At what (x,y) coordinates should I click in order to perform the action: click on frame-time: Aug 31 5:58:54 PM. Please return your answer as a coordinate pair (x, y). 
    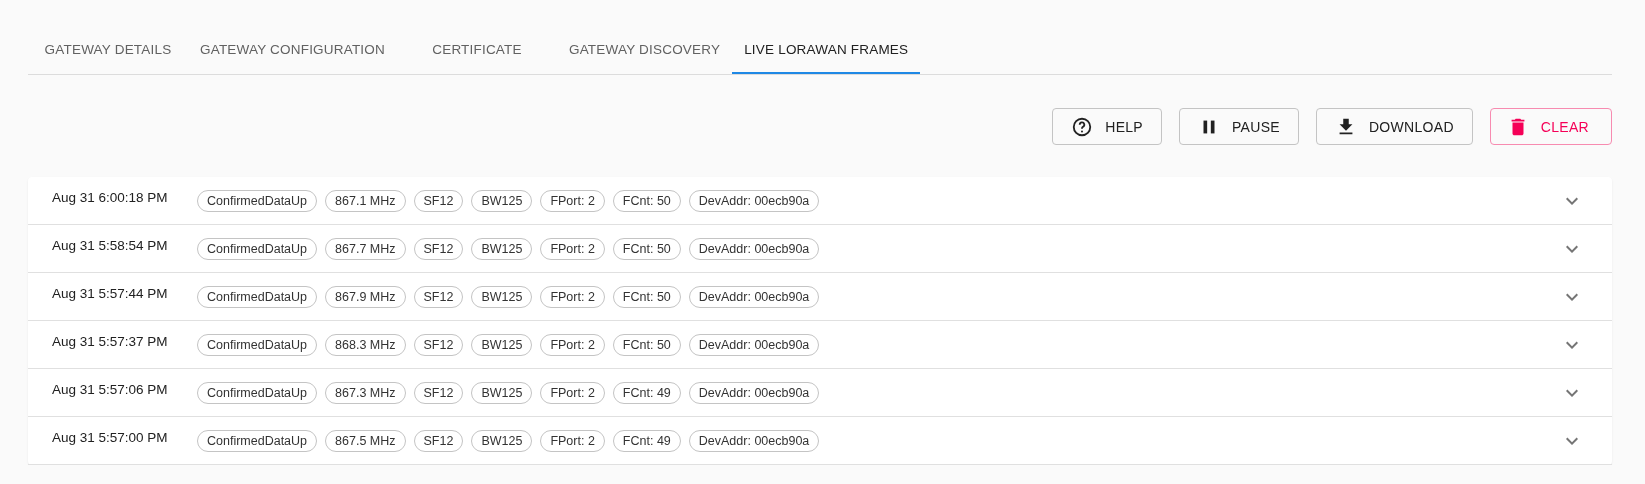
    Looking at the image, I should click on (110, 245).